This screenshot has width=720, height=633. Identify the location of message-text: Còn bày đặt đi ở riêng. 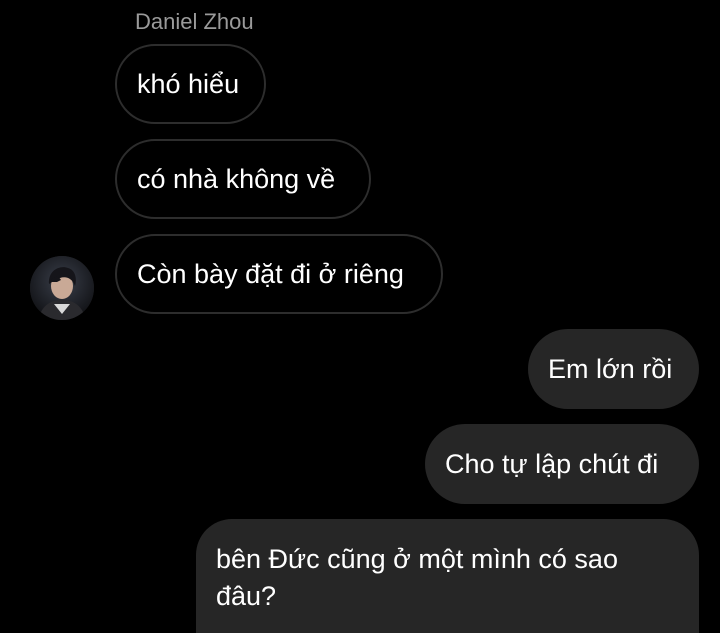
(270, 274).